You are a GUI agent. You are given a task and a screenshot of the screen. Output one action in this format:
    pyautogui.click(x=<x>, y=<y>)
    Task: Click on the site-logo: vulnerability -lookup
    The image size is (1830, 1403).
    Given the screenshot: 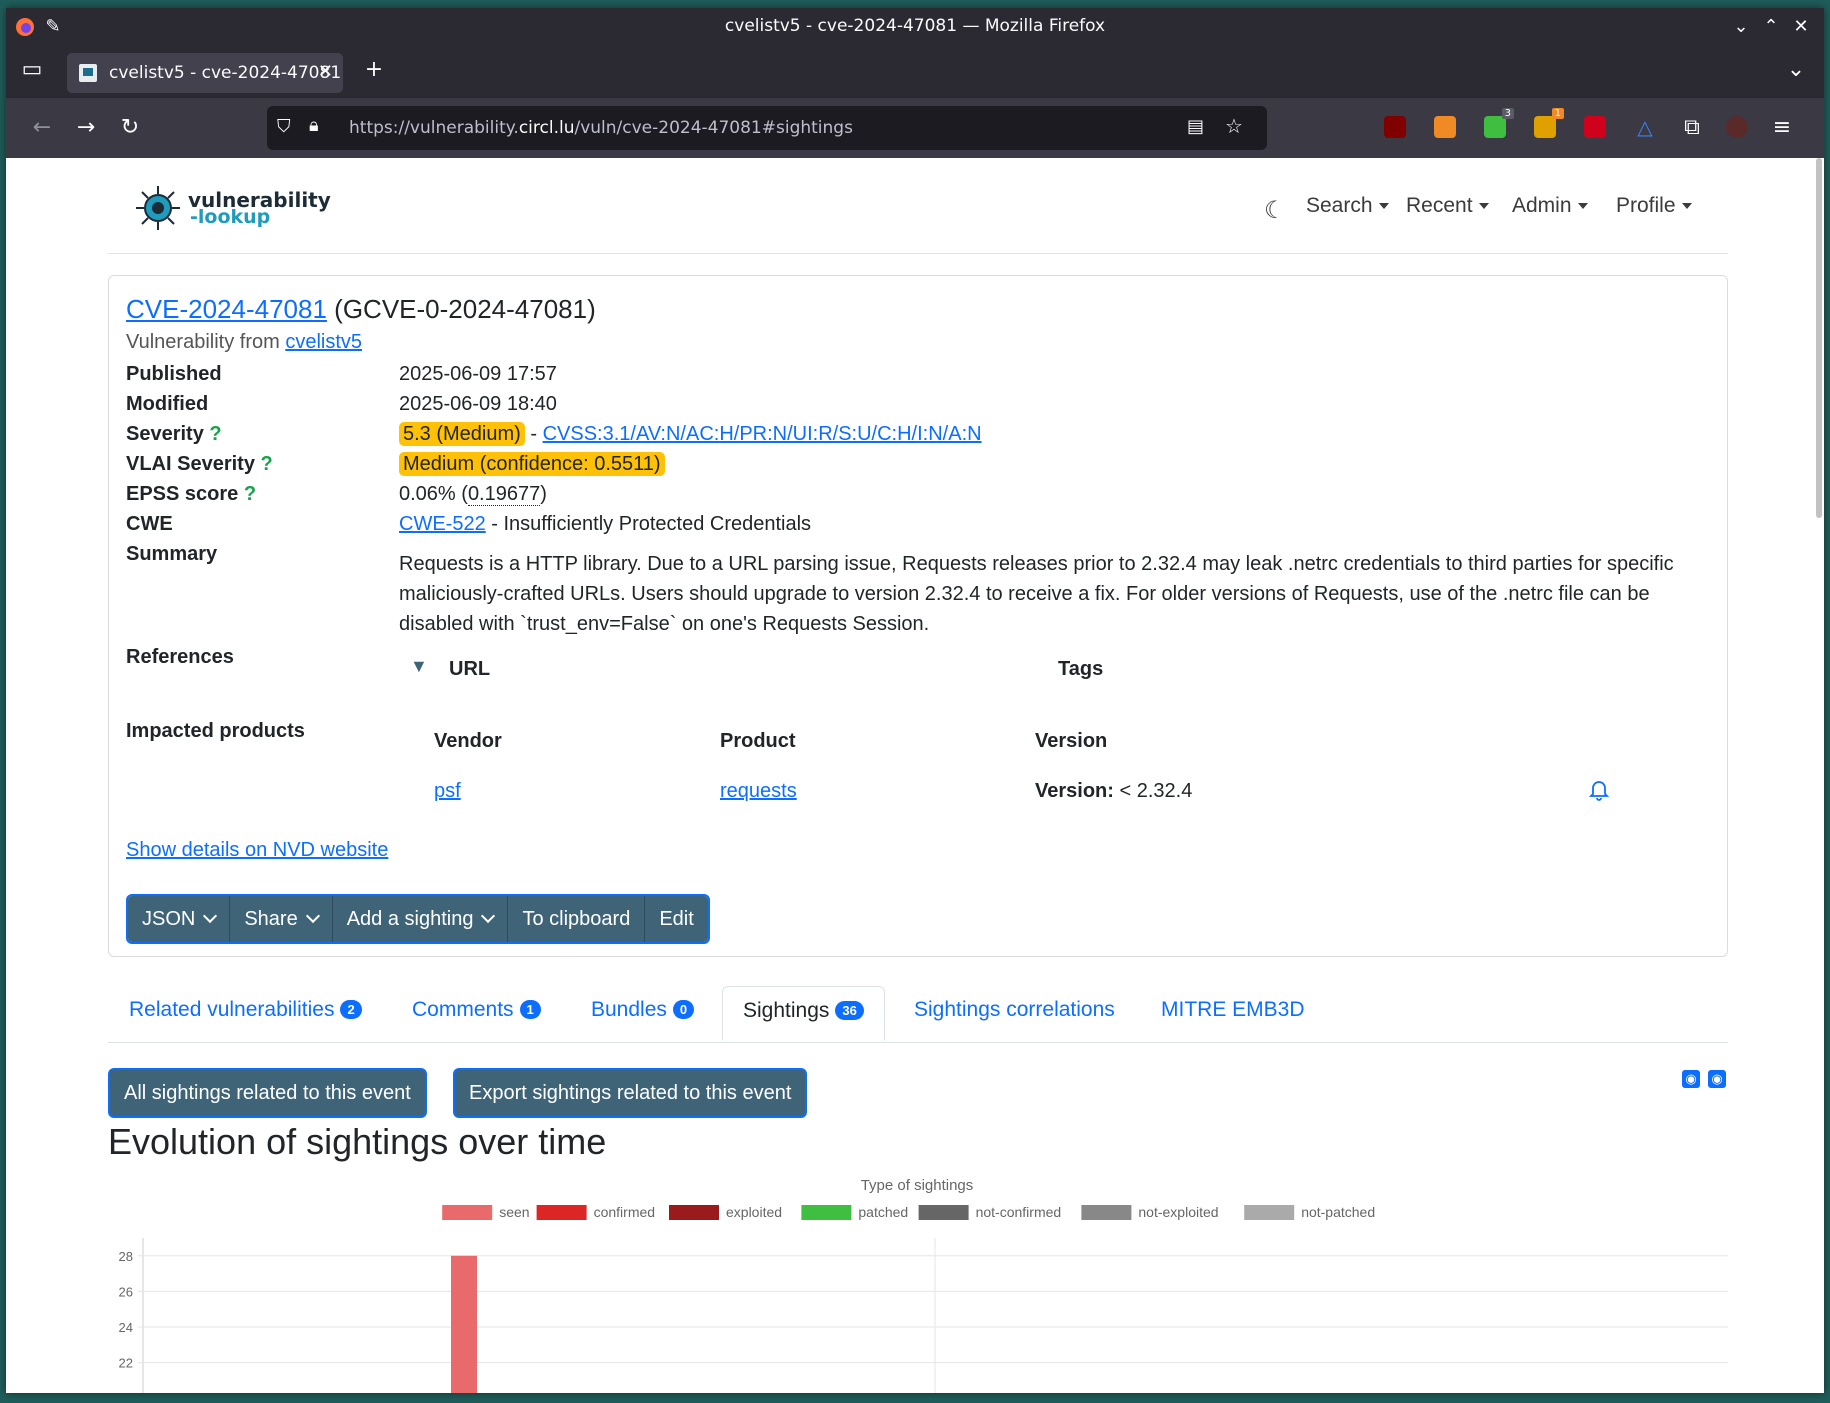 What is the action you would take?
    pyautogui.click(x=232, y=208)
    